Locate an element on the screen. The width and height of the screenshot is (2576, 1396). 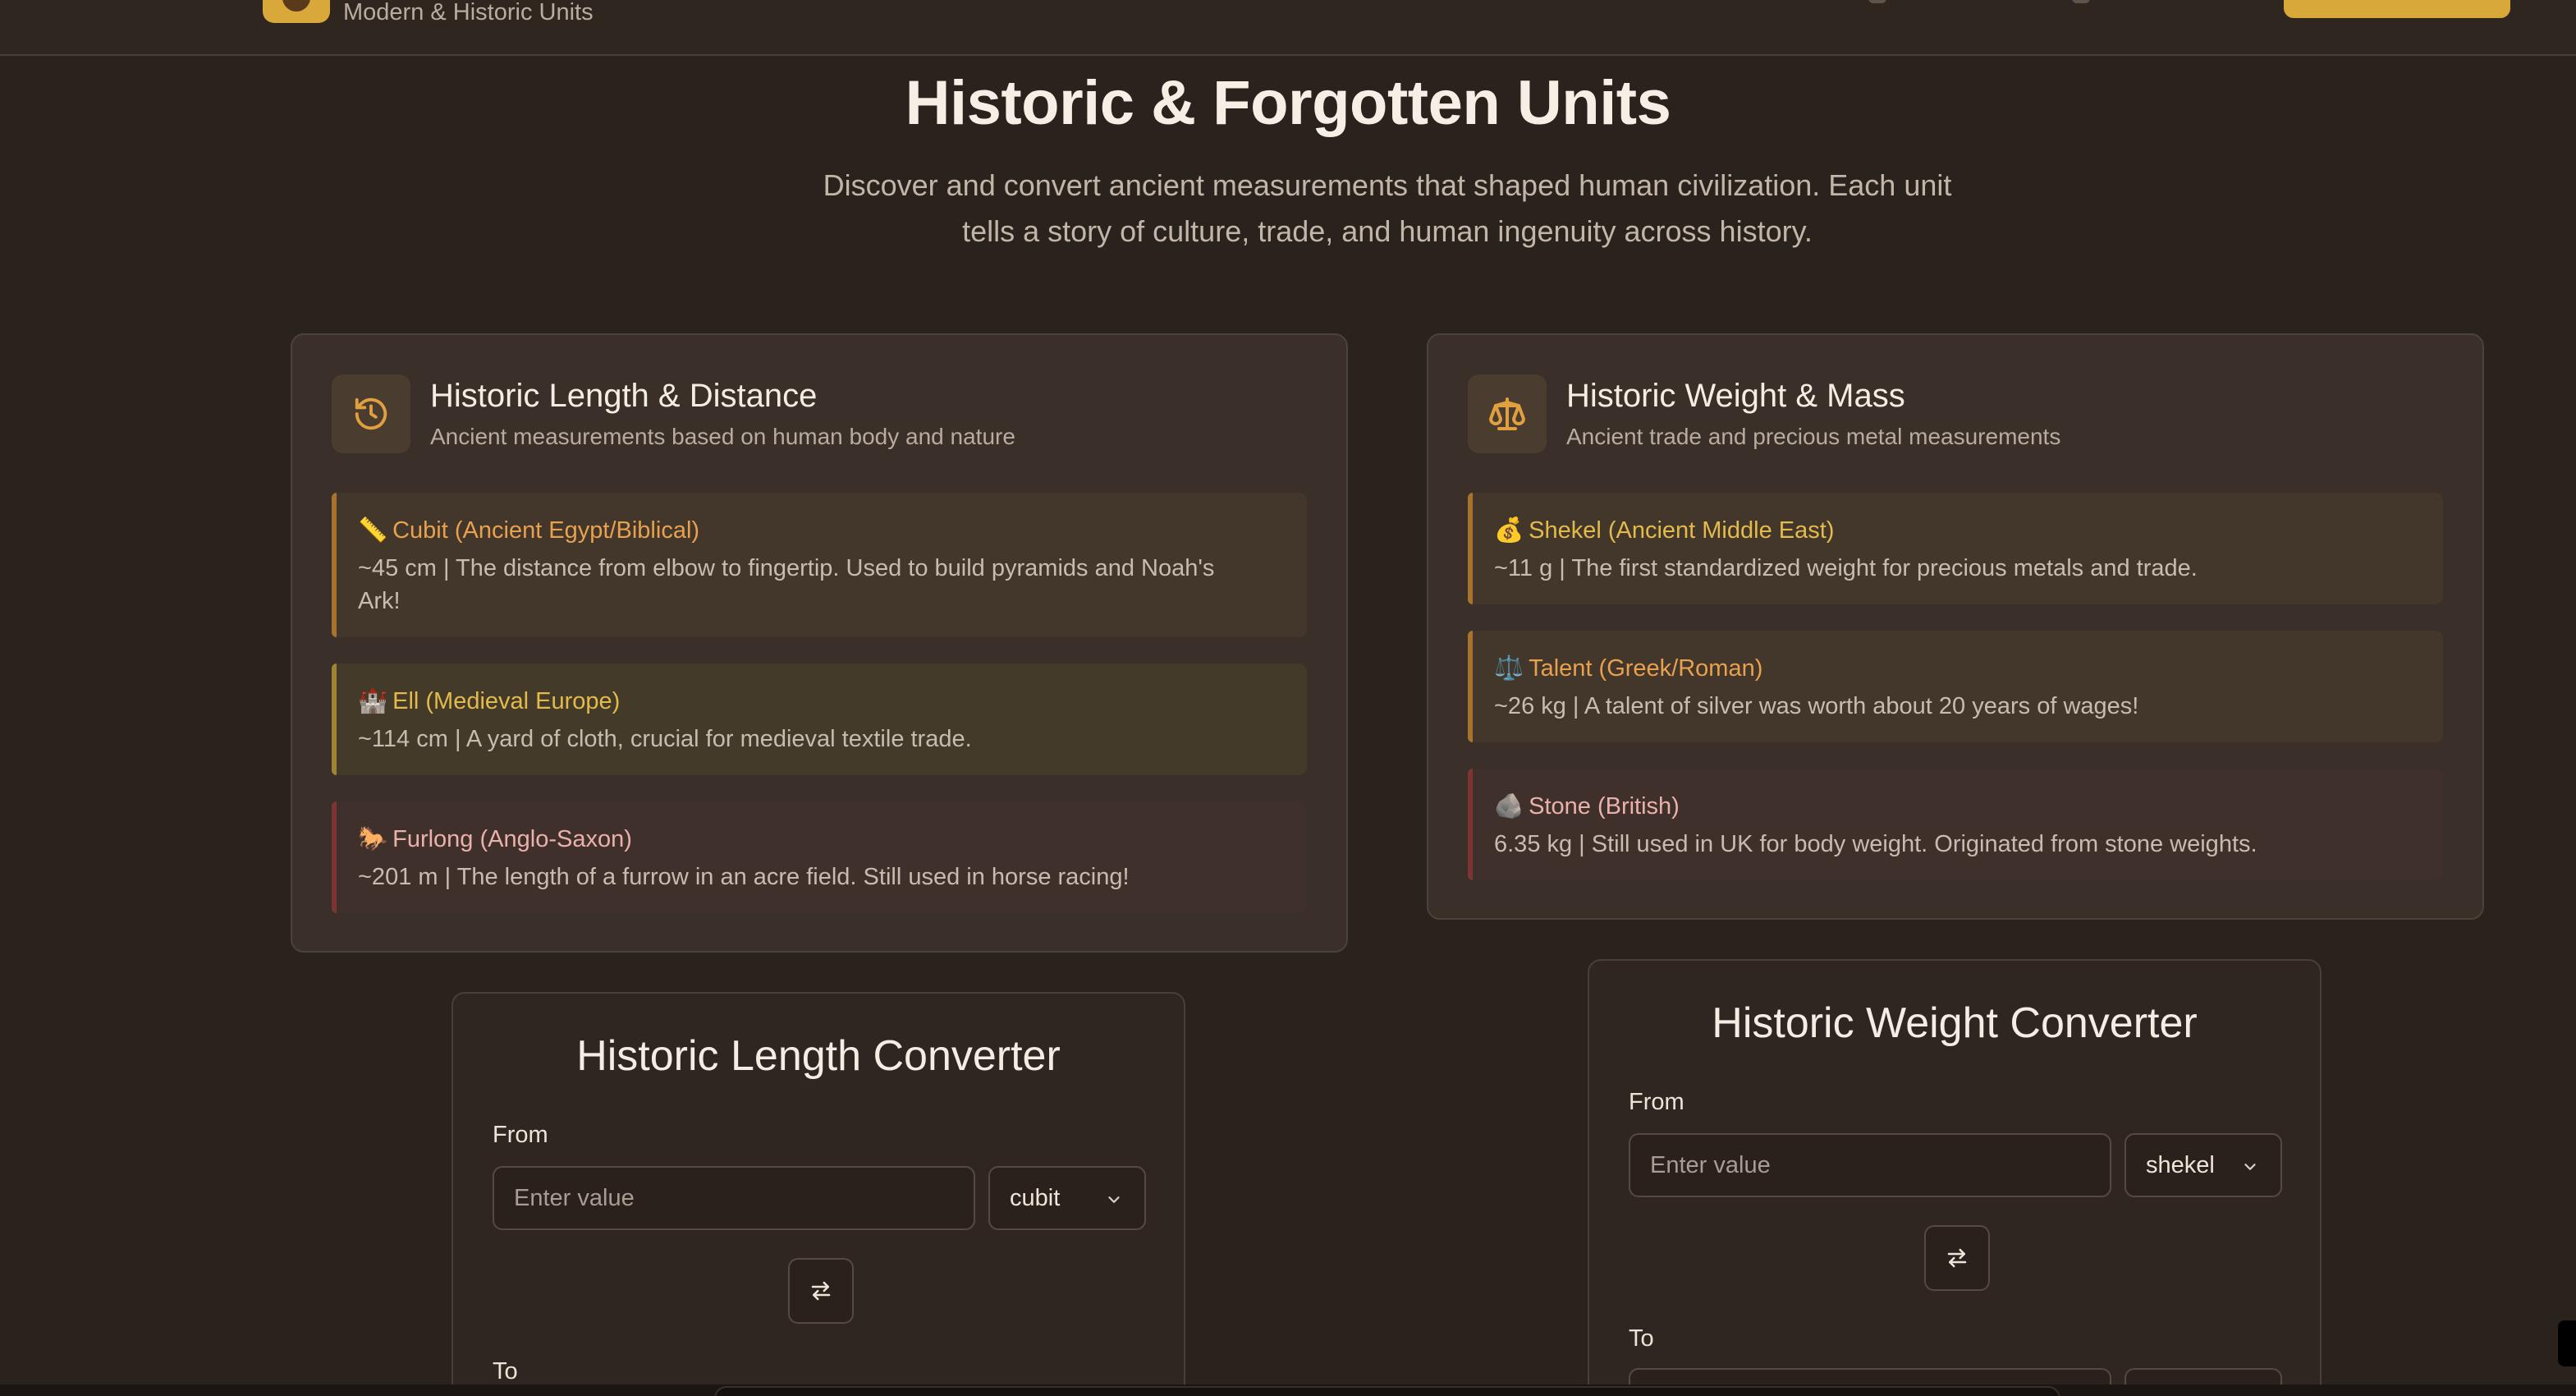
header-cta-button is located at coordinates (2397, 9).